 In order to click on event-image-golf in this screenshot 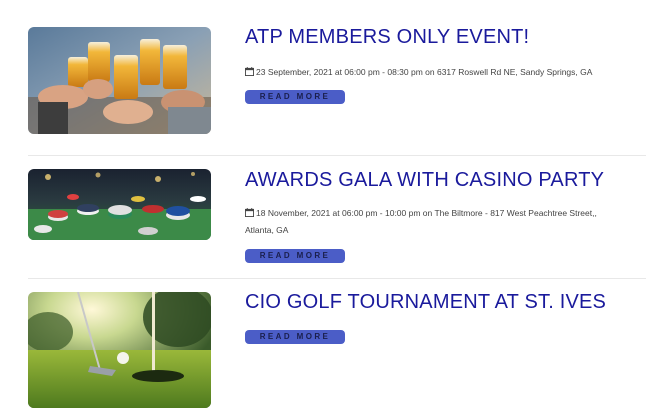, I will do `click(119, 350)`.